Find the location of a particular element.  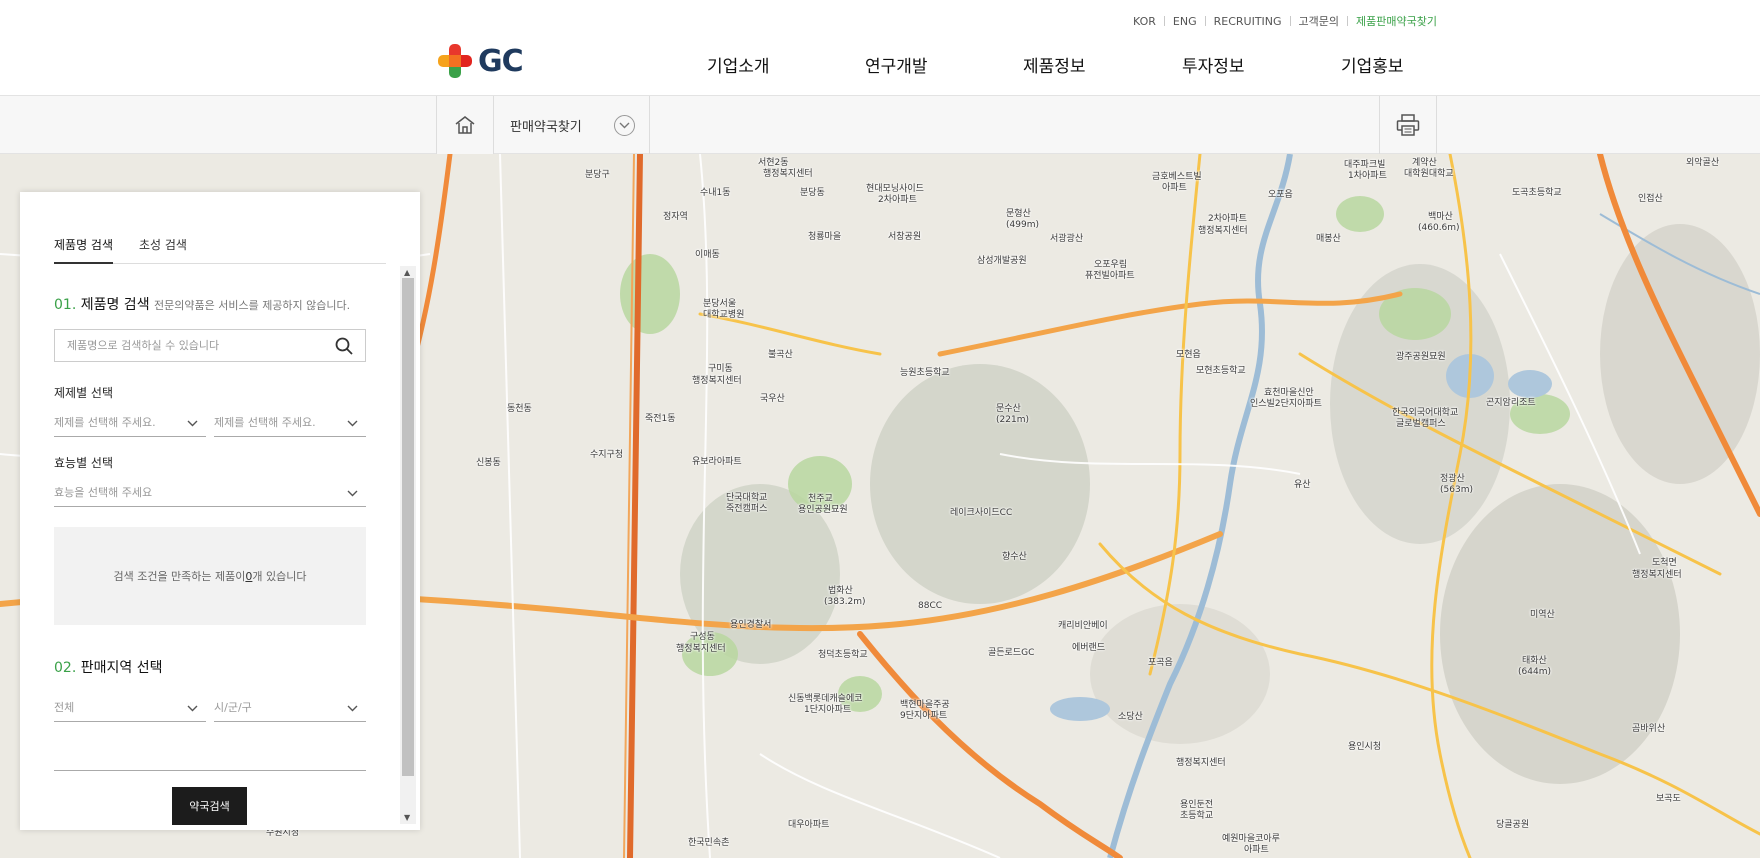

map-label: 대주파크빌 is located at coordinates (1365, 165).